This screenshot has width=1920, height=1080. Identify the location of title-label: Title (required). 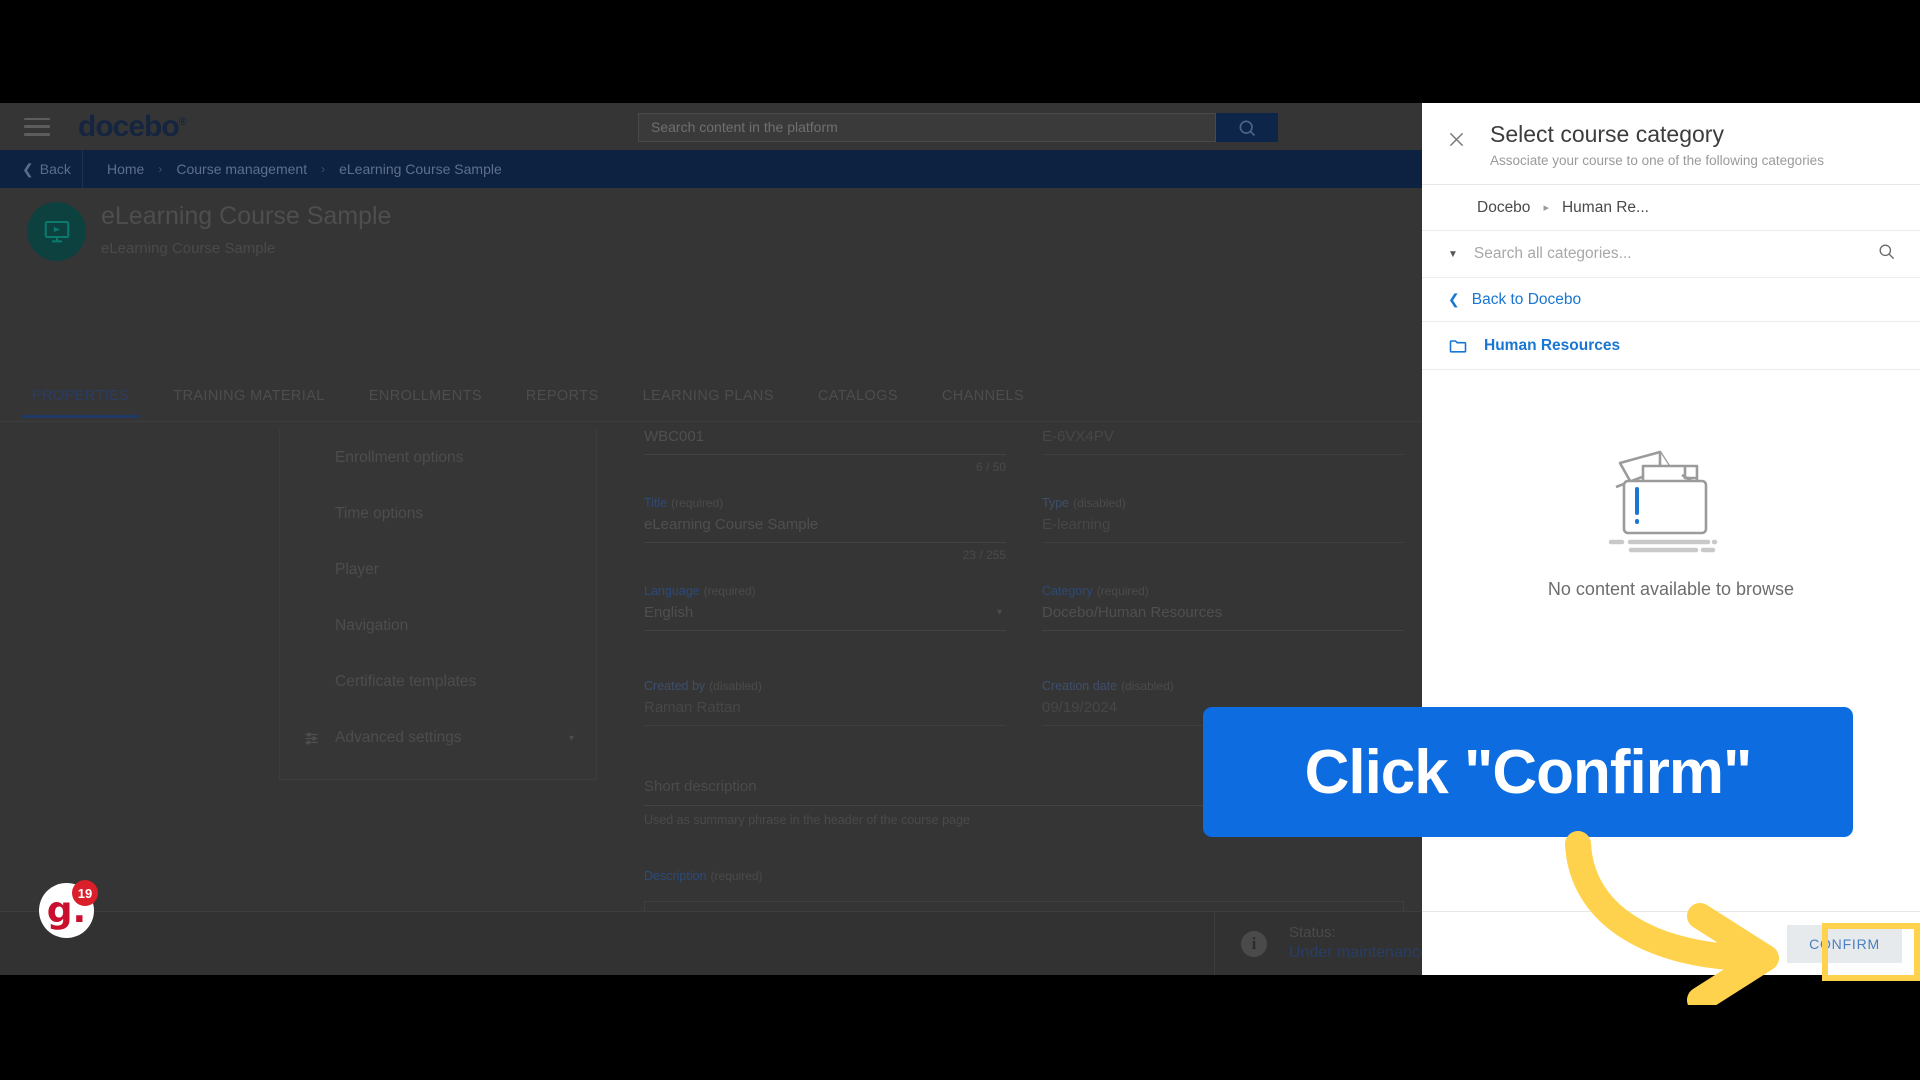
(825, 503).